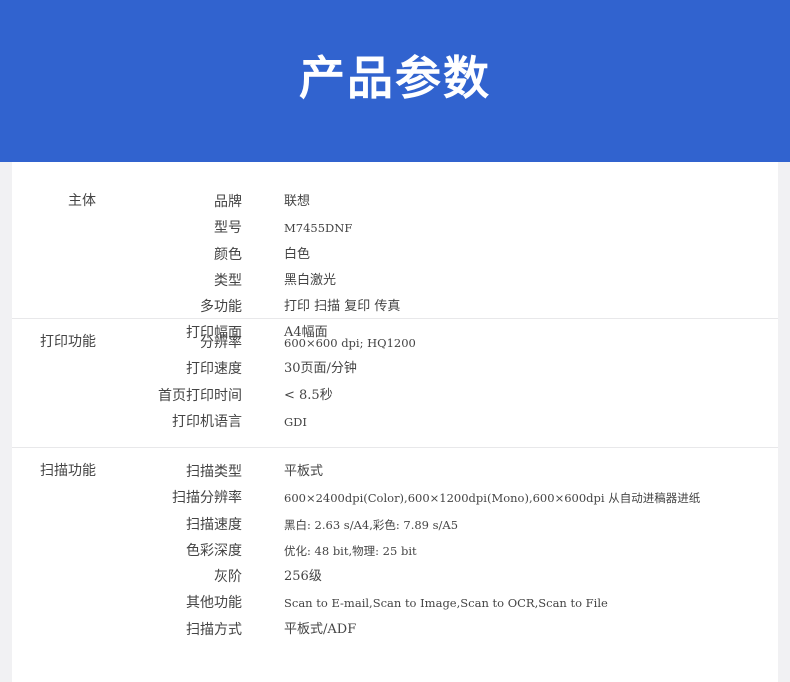  Describe the element at coordinates (228, 280) in the screenshot. I see `spec-key: 类型` at that location.